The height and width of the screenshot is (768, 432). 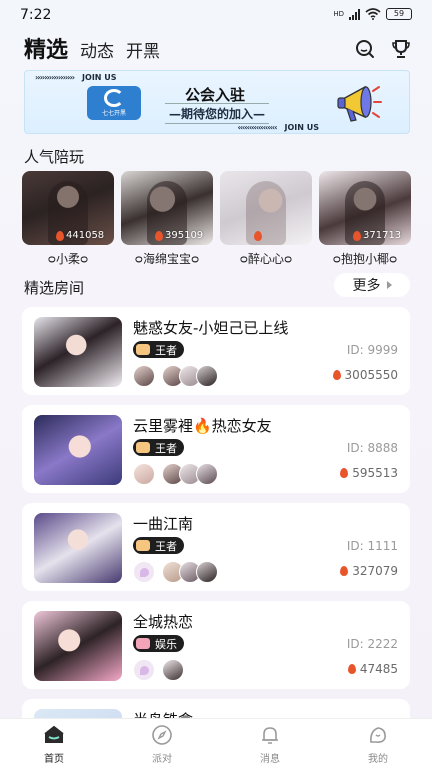 I want to click on status-icons: HD 59, so click(x=372, y=14).